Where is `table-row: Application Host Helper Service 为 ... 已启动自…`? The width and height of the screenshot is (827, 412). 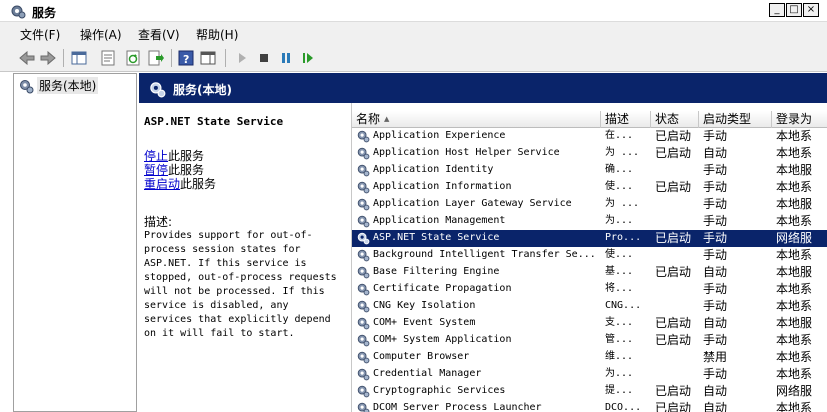 table-row: Application Host Helper Service 为 ... 已启动自… is located at coordinates (589, 153).